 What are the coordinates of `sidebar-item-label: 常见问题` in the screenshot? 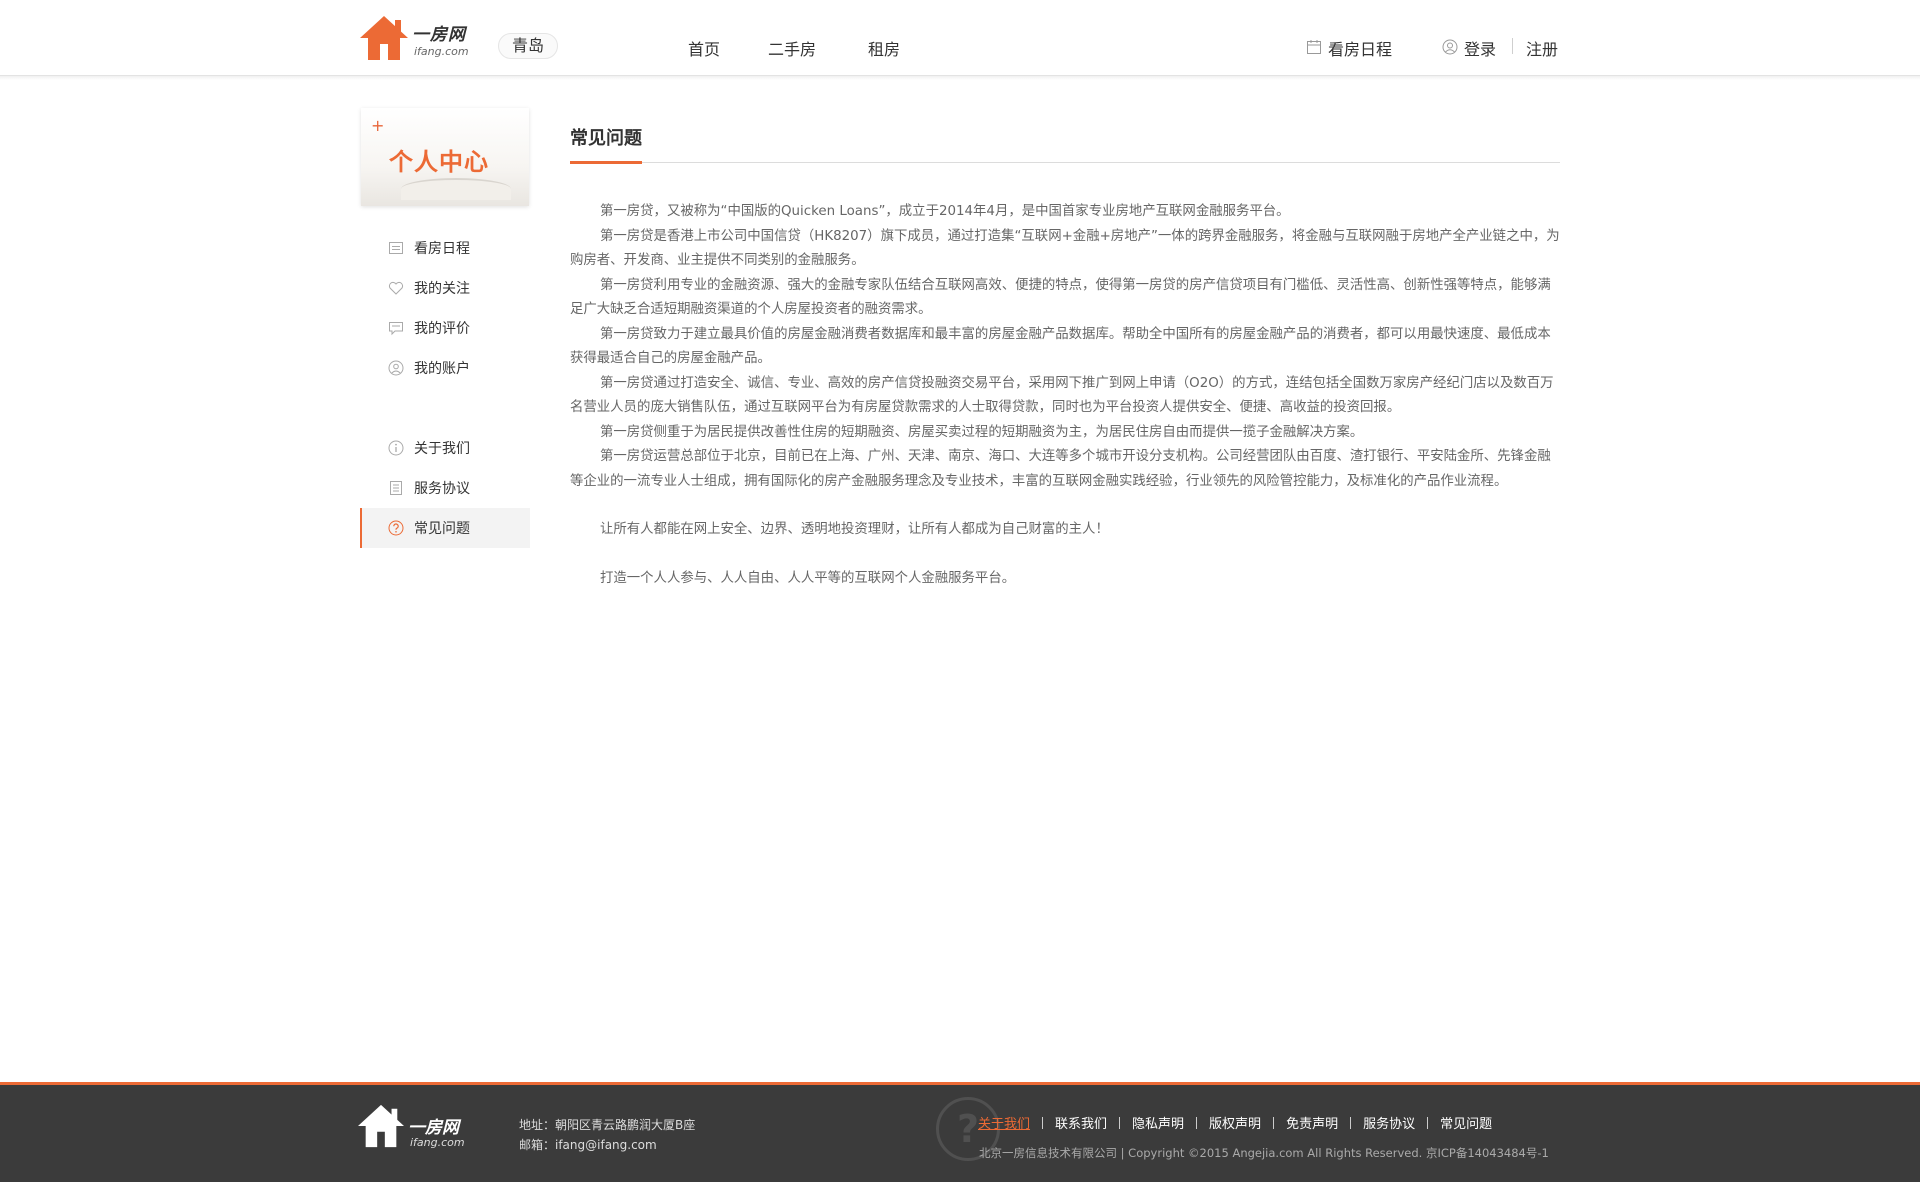 It's located at (442, 529).